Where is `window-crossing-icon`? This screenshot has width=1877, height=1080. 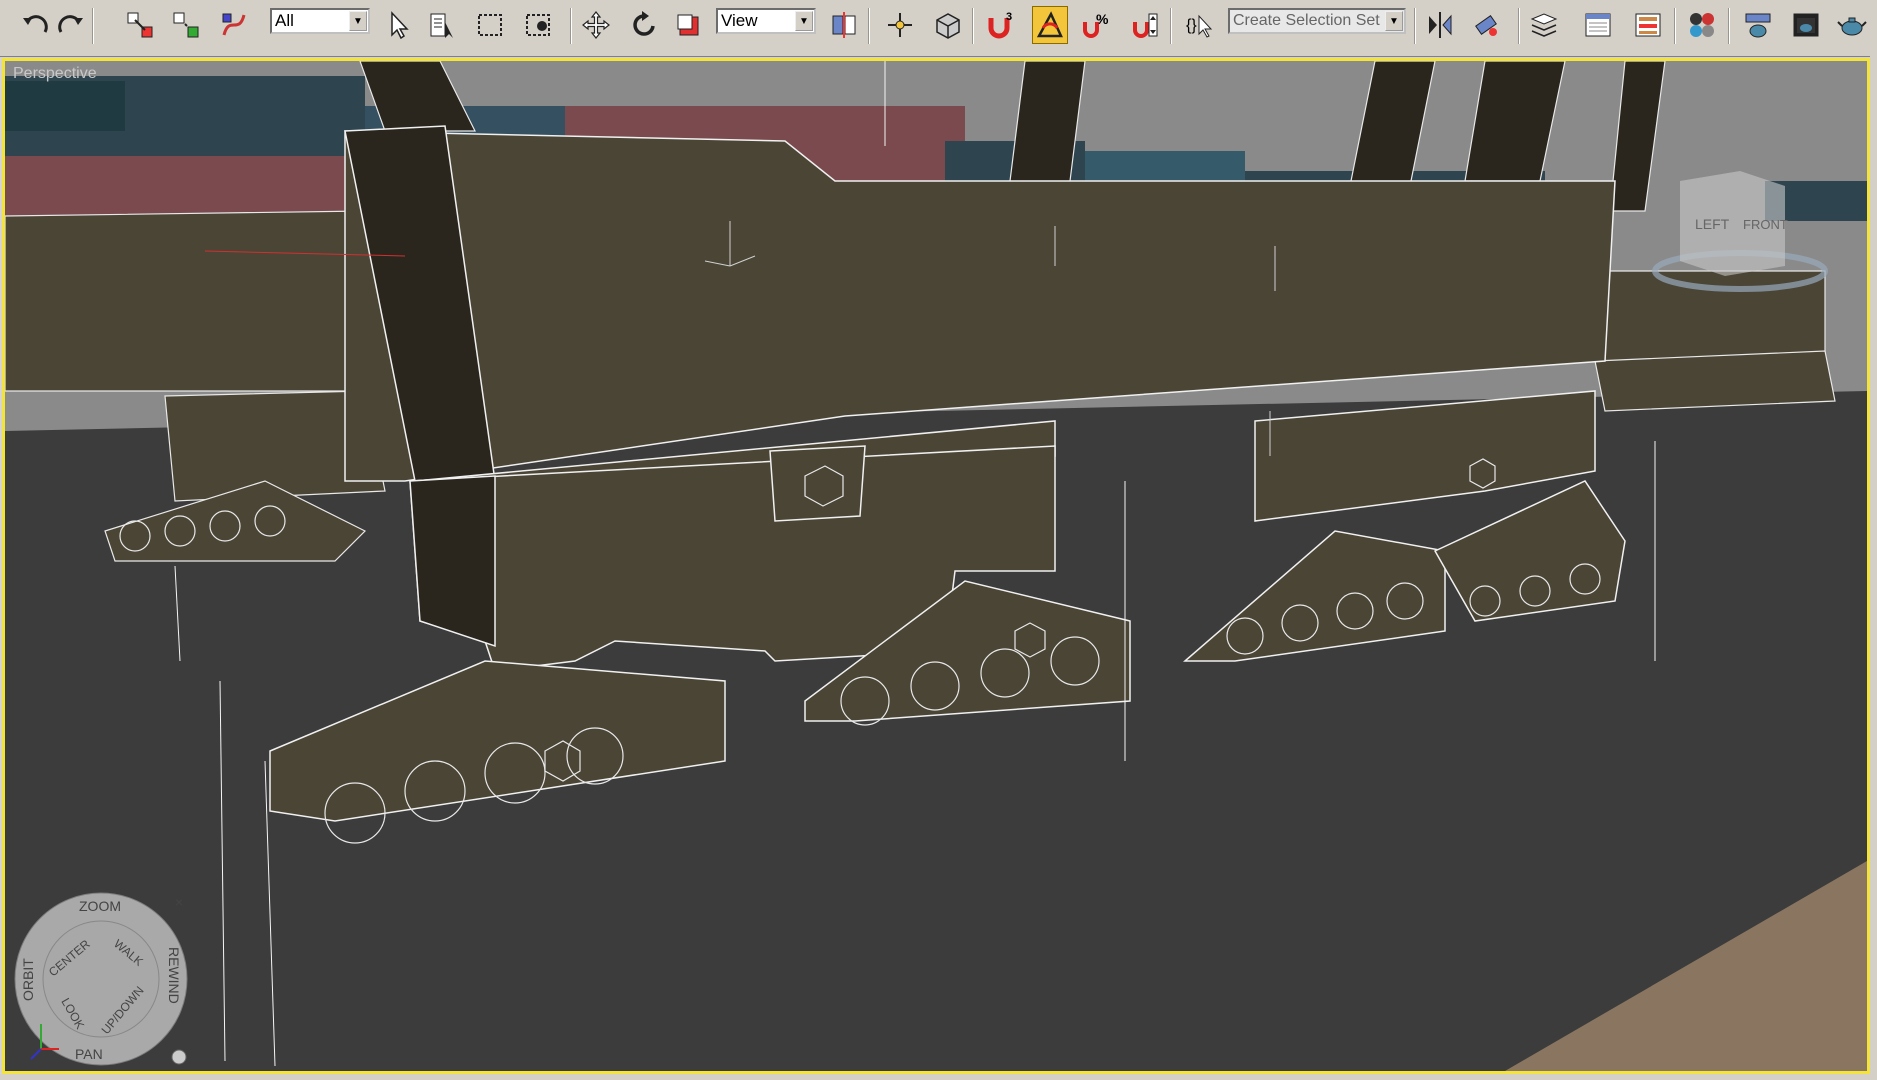 window-crossing-icon is located at coordinates (538, 25).